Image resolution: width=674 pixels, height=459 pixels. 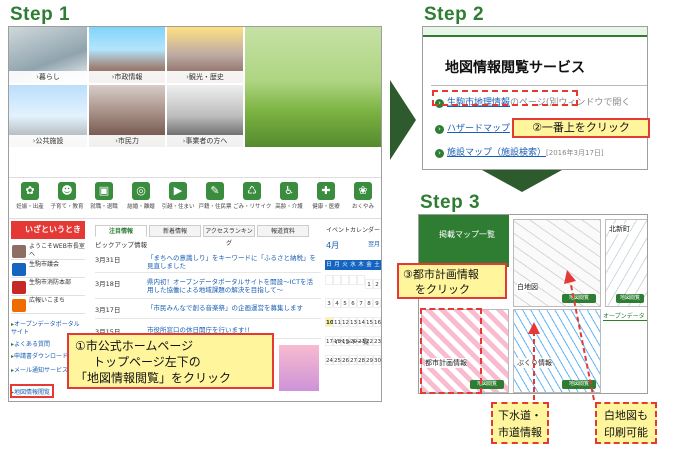 What do you see at coordinates (454, 14) in the screenshot?
I see `step2-title: Step 2` at bounding box center [454, 14].